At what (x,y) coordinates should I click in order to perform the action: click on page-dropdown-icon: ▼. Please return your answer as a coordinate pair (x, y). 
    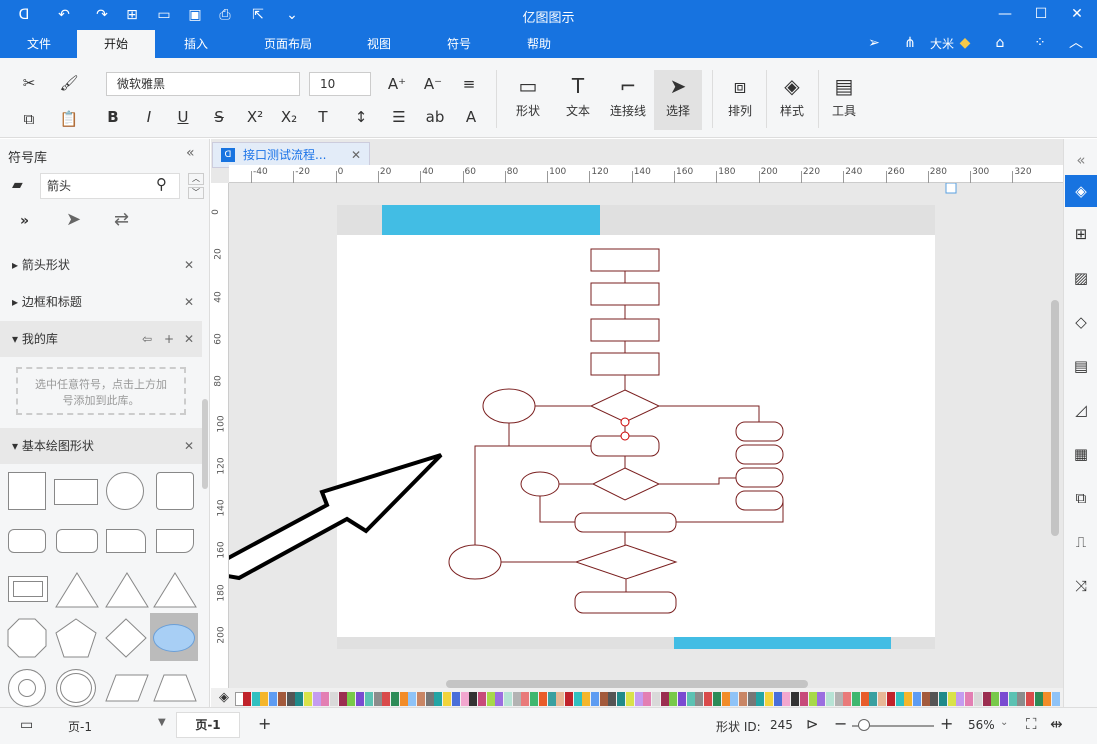
    Looking at the image, I should click on (162, 722).